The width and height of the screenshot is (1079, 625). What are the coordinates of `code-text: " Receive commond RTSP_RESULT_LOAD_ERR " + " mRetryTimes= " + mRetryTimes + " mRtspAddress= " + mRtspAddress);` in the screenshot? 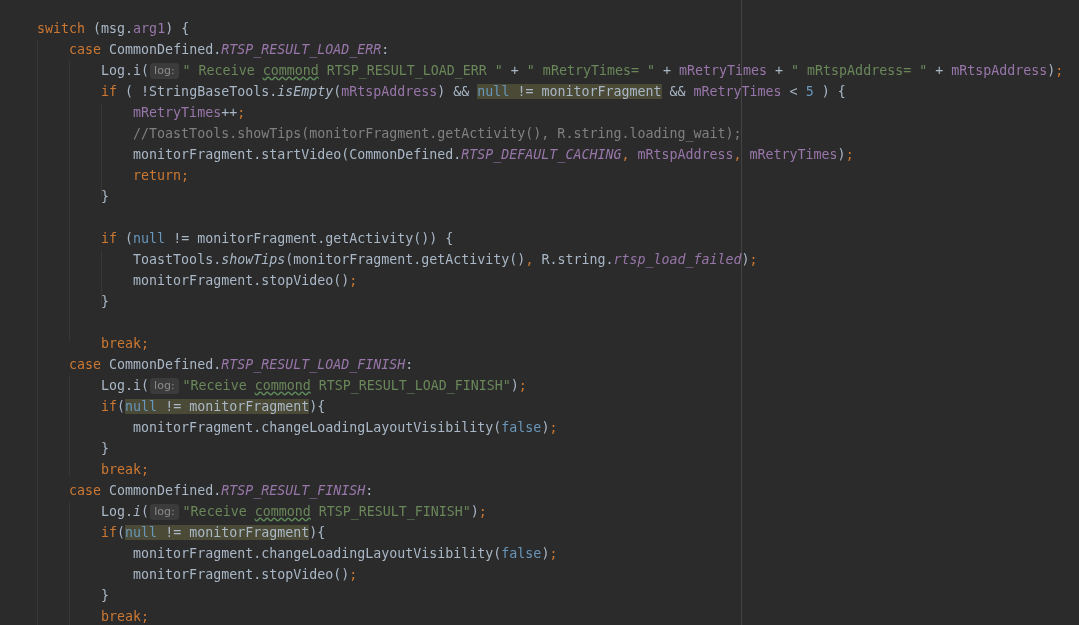 It's located at (623, 71).